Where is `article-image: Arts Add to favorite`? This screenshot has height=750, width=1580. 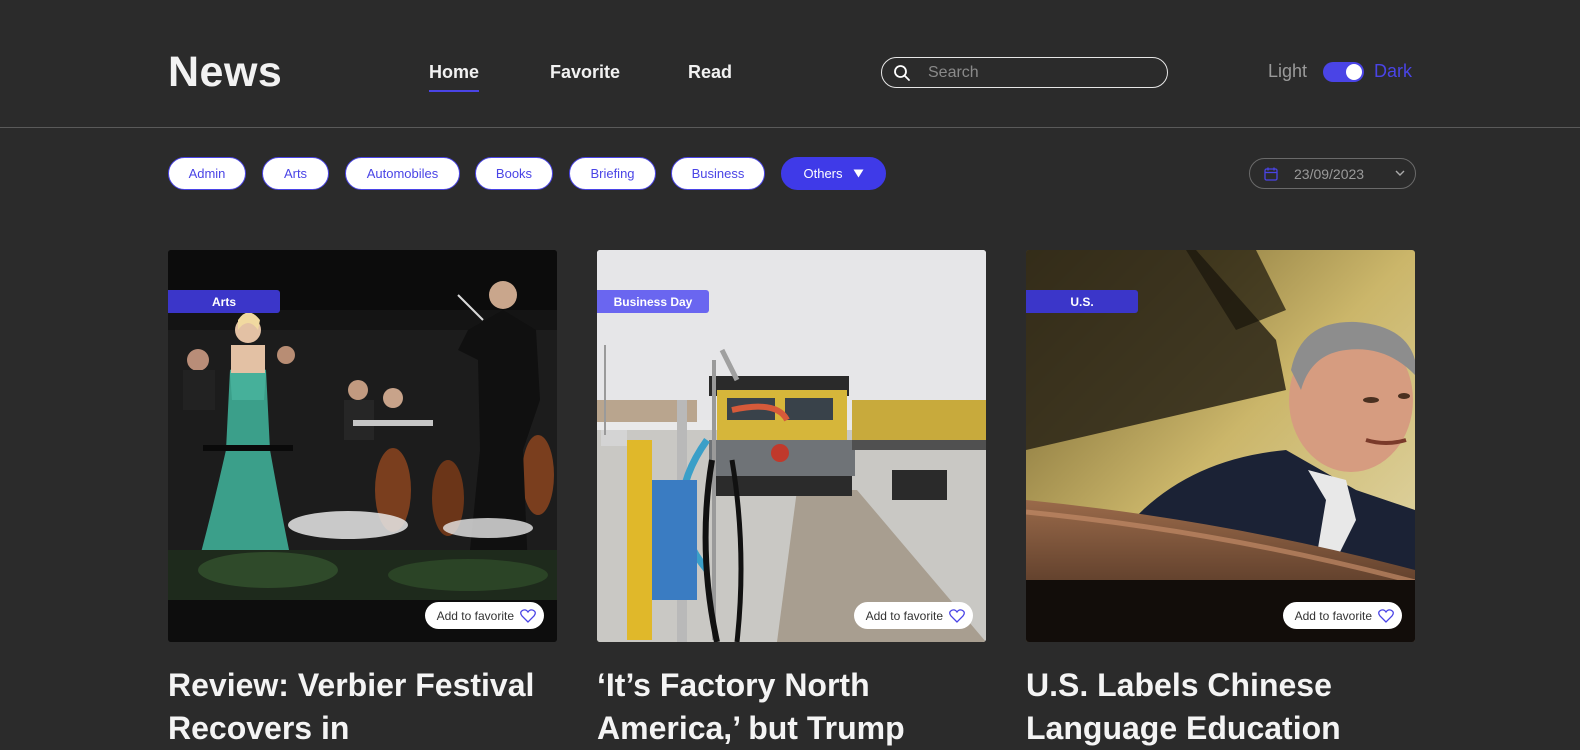
article-image: Arts Add to favorite is located at coordinates (362, 446).